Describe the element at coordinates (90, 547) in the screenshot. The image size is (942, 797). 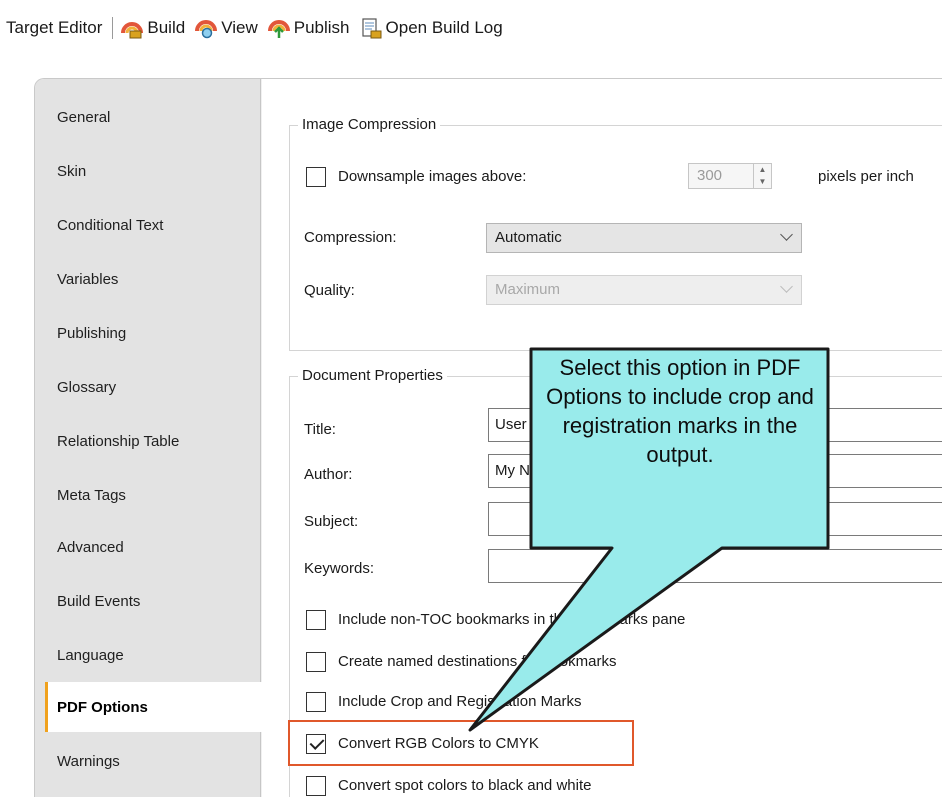
I see `sidebar-item-advanced: Advanced` at that location.